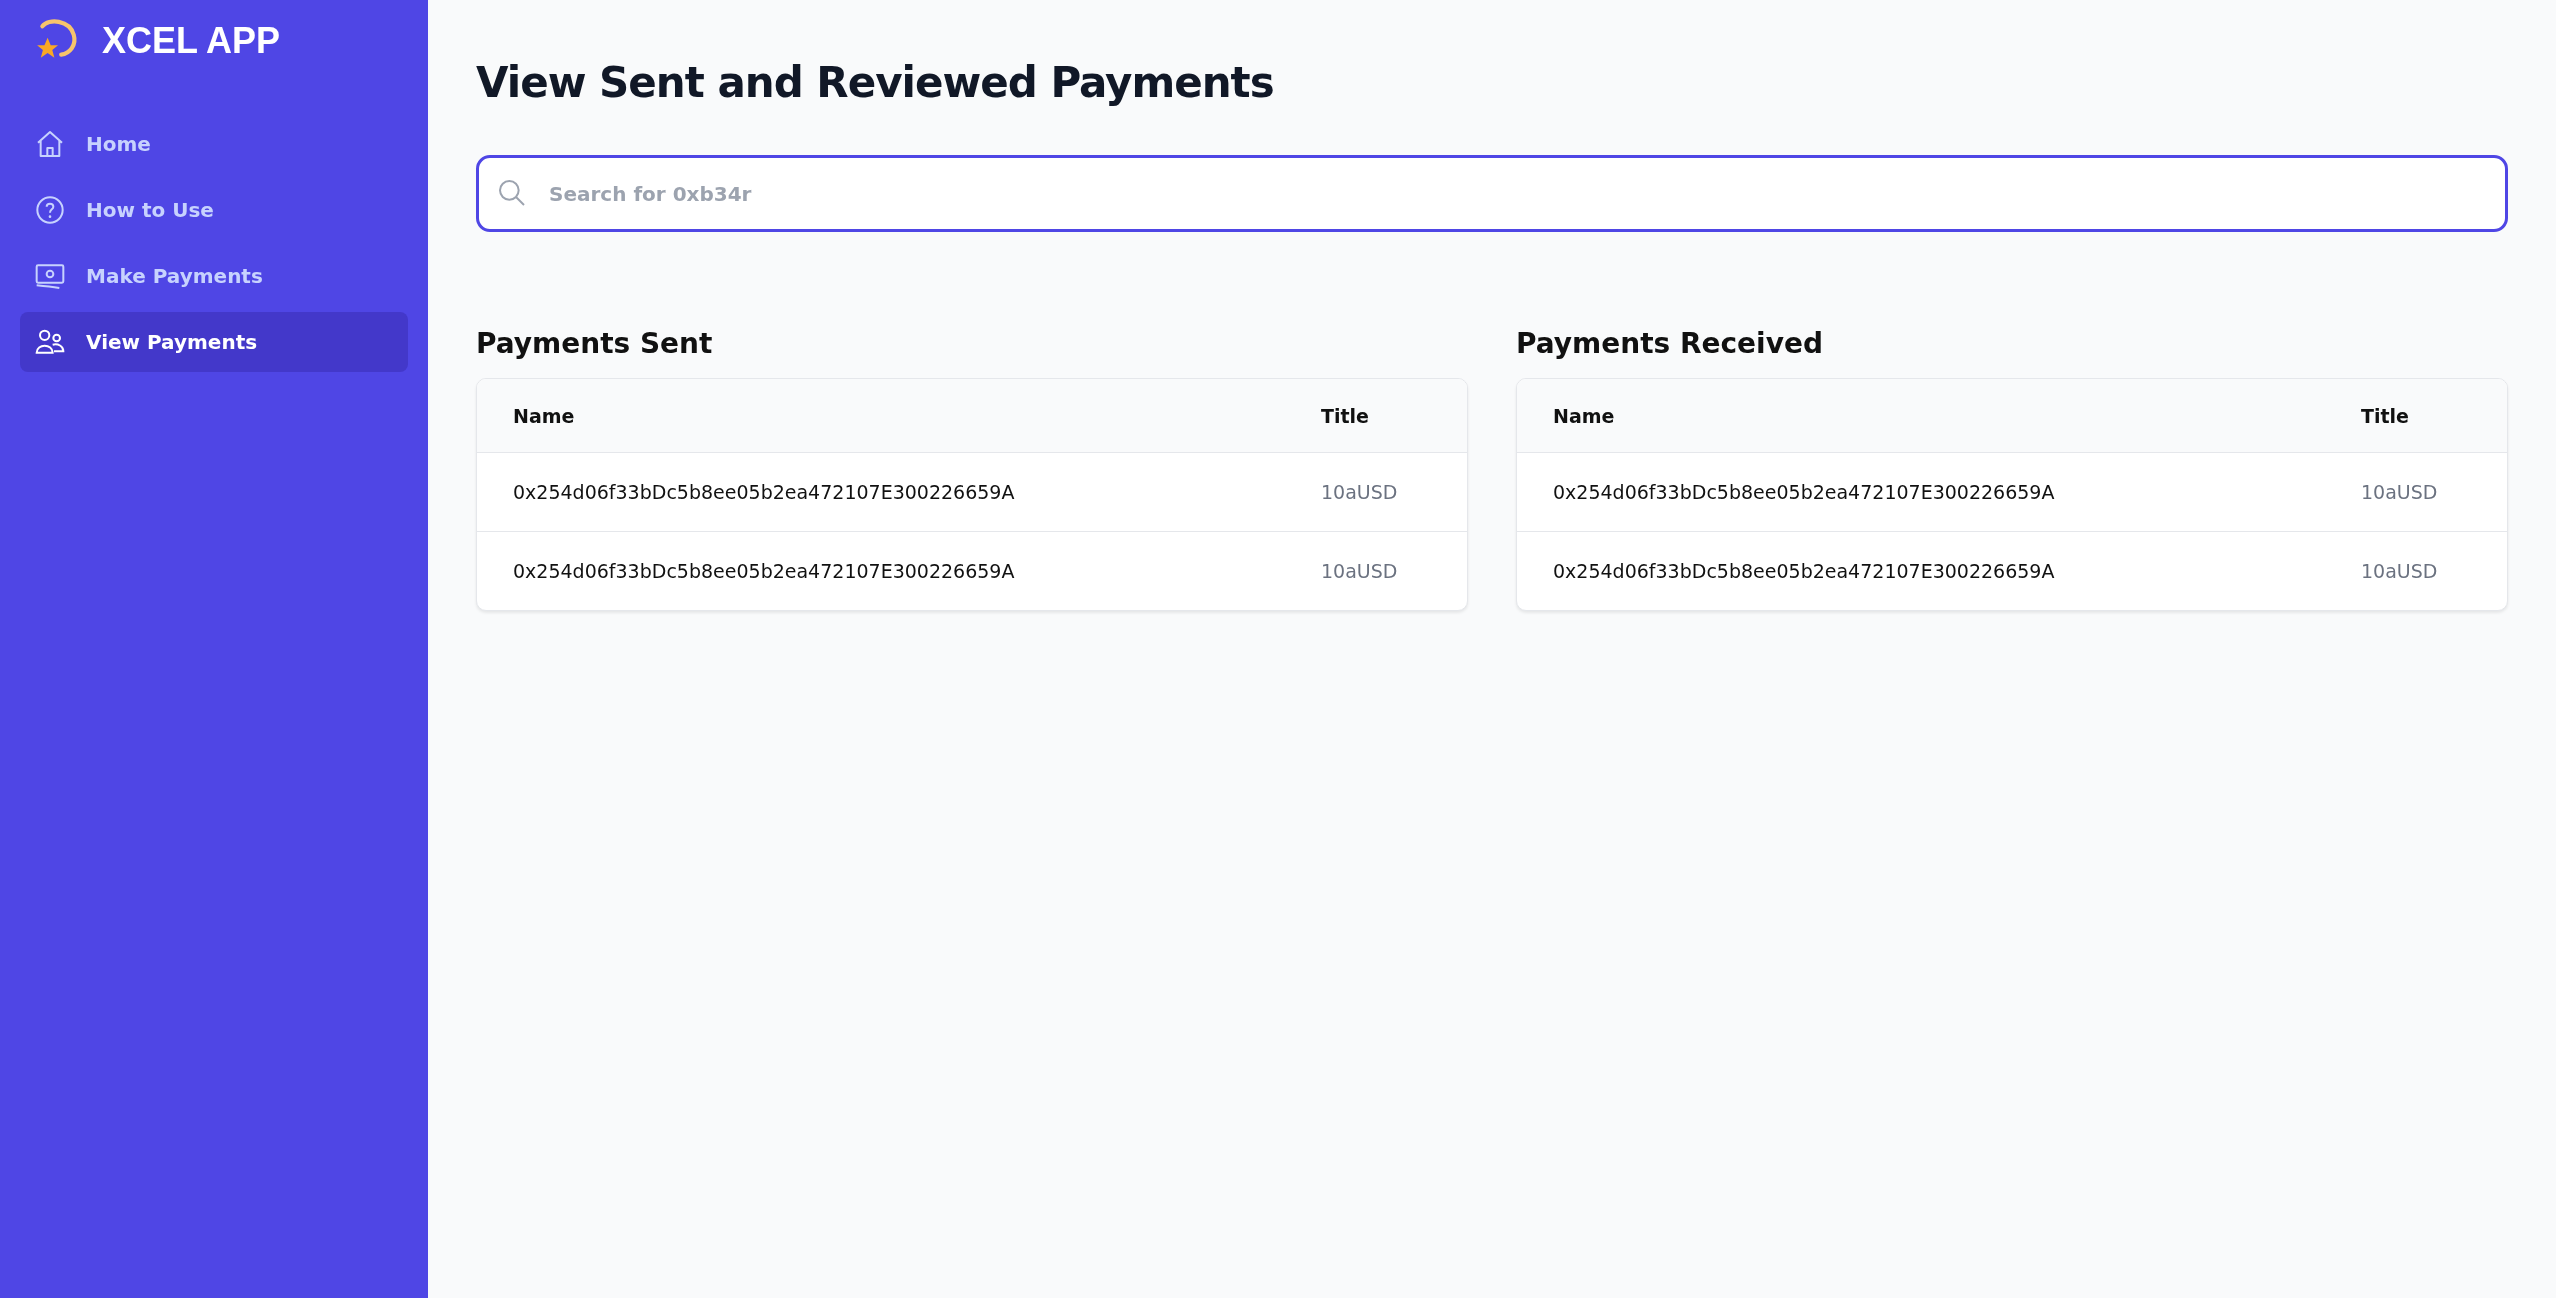 This screenshot has height=1298, width=2556. Describe the element at coordinates (1492, 193) in the screenshot. I see `search-field: Search for 0xb34r` at that location.